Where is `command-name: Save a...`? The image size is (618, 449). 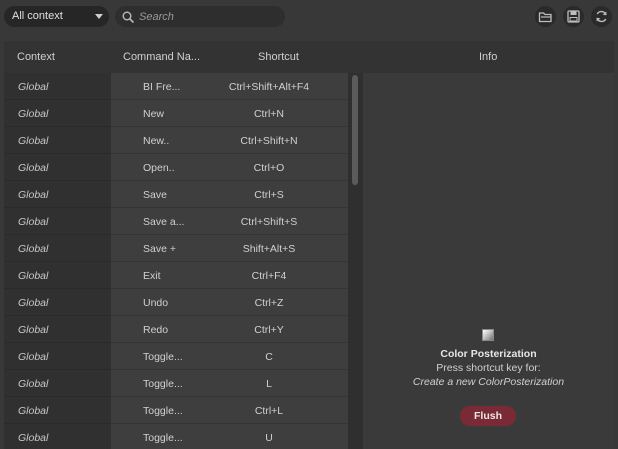 command-name: Save a... is located at coordinates (164, 222).